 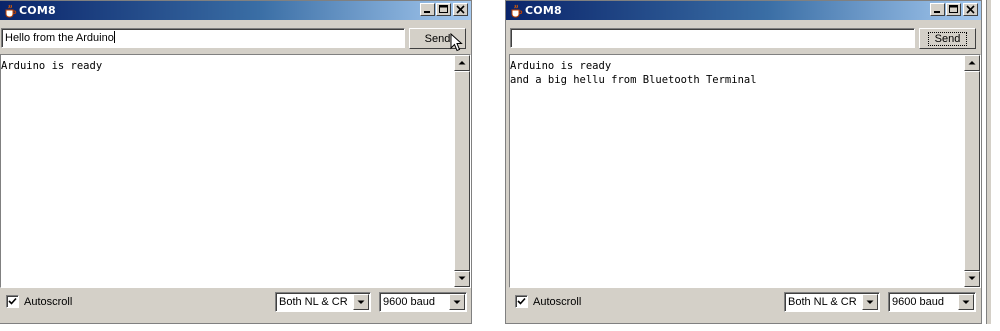 What do you see at coordinates (488, 165) in the screenshot?
I see `background-gap` at bounding box center [488, 165].